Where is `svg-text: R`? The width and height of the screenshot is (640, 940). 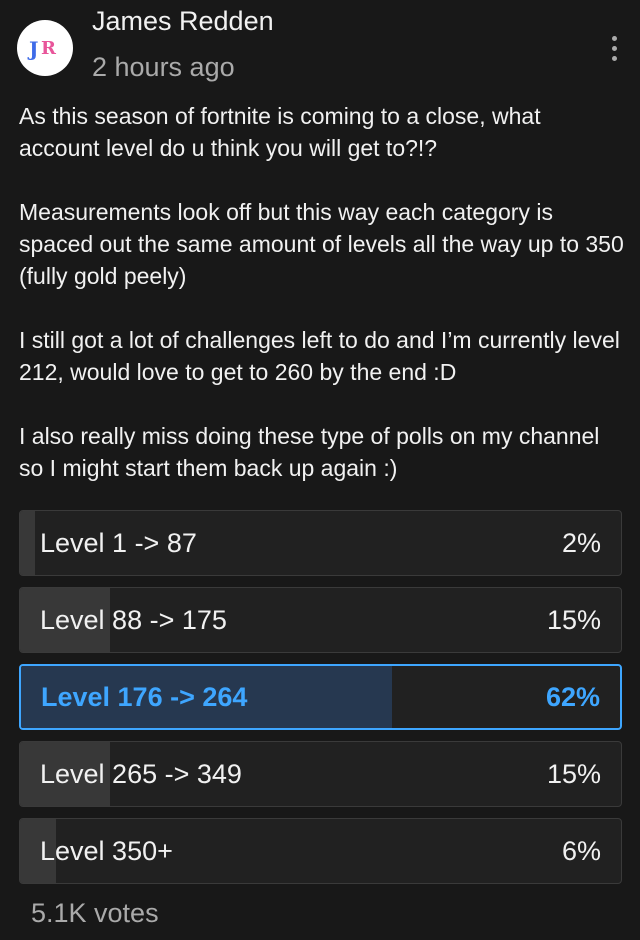 svg-text: R is located at coordinates (49, 48).